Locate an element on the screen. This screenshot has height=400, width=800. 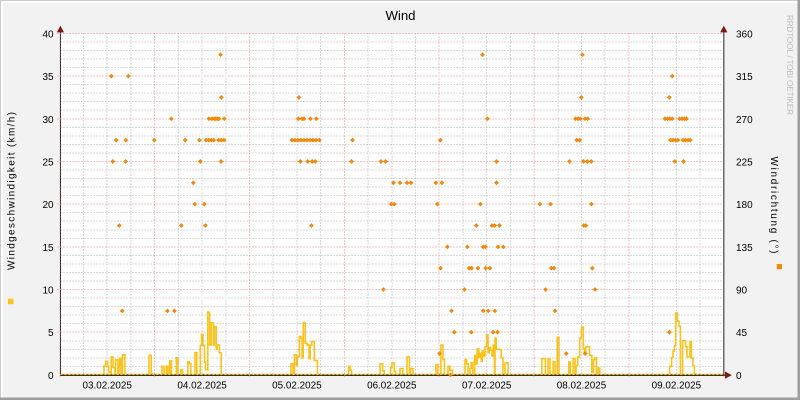
svg-text: 40 is located at coordinates (48, 34).